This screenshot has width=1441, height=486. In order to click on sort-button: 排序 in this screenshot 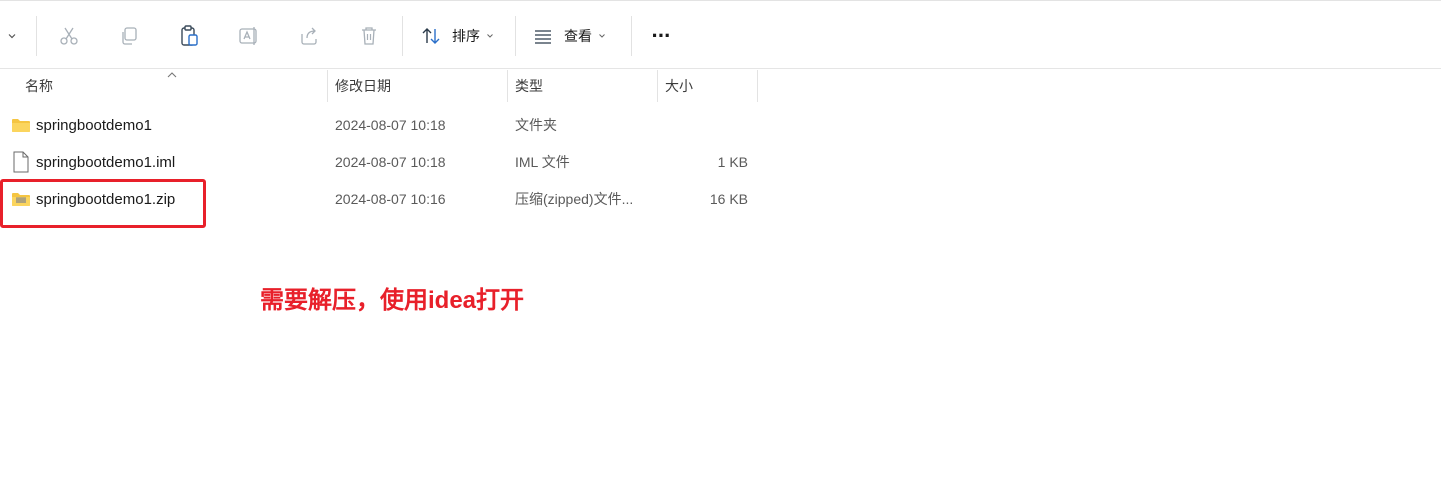, I will do `click(457, 36)`.